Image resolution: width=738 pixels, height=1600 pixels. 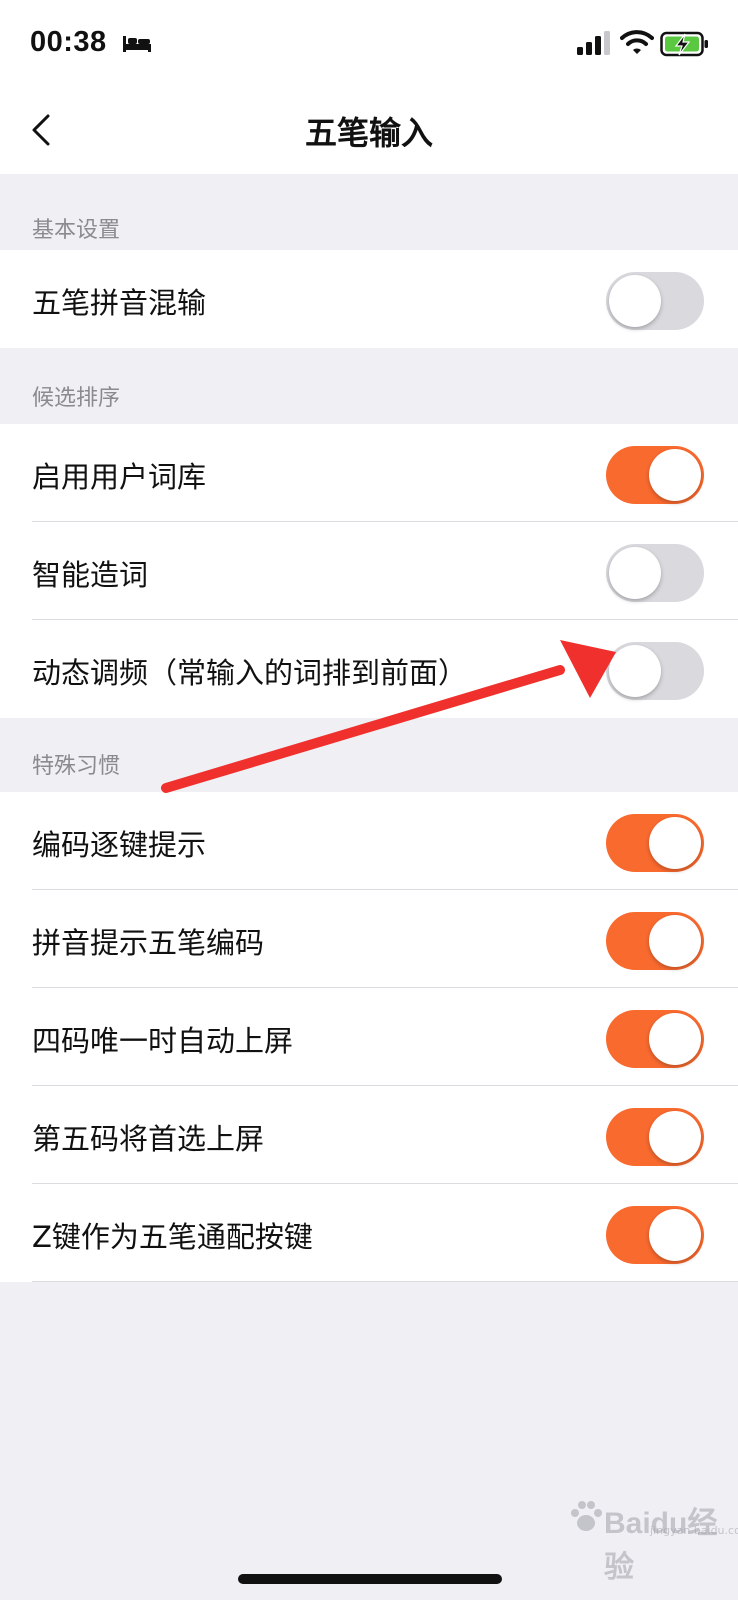 I want to click on setting-label: 五笔拼音混输, so click(x=119, y=303).